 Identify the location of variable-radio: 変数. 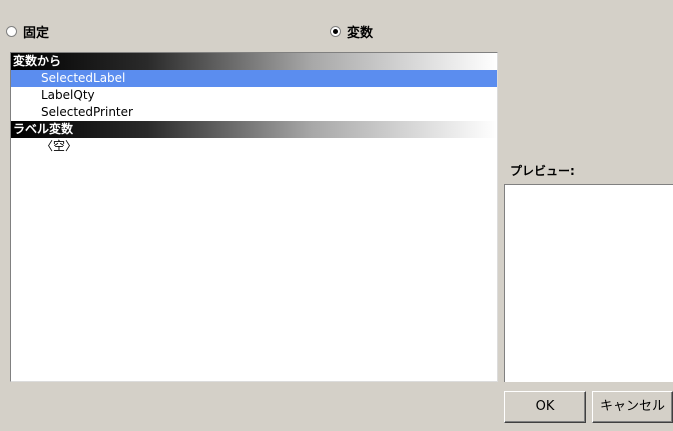
(351, 31).